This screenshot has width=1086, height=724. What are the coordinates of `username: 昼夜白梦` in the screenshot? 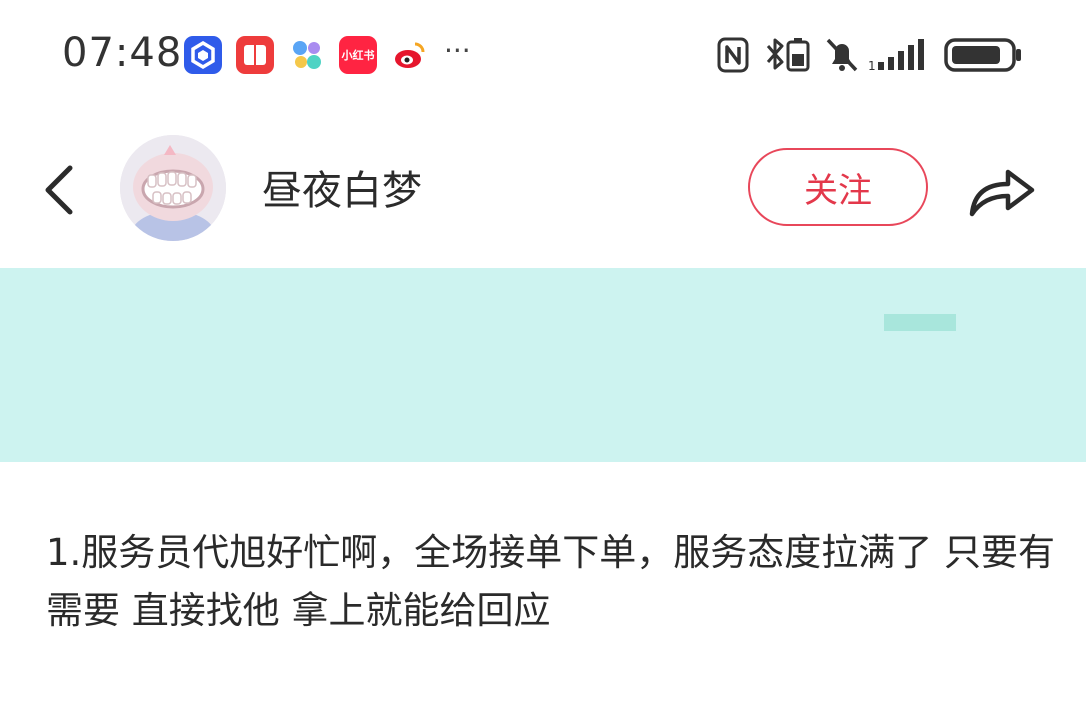 It's located at (342, 187).